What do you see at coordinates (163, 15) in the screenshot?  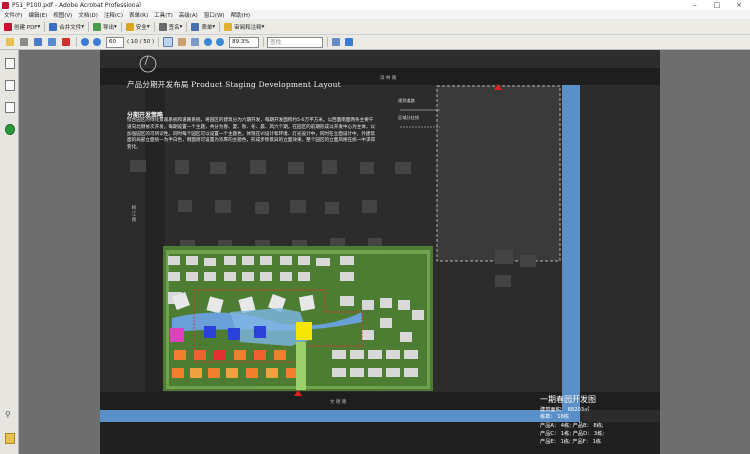 I see `menu-tools: 工具(T)` at bounding box center [163, 15].